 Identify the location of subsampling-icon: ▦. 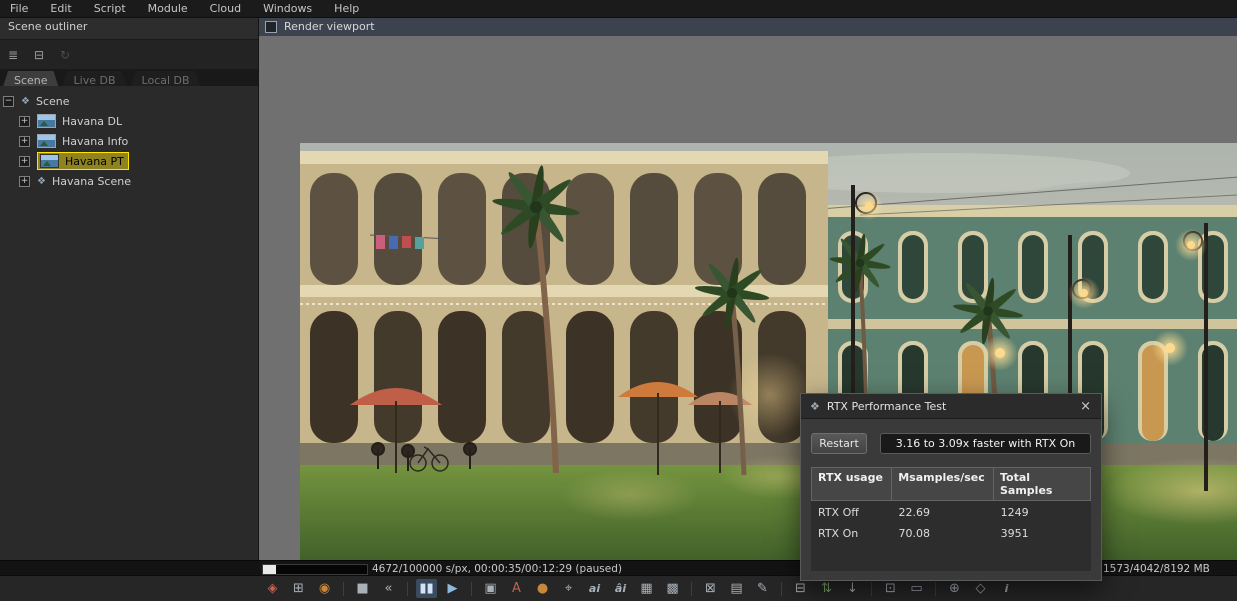
(646, 588).